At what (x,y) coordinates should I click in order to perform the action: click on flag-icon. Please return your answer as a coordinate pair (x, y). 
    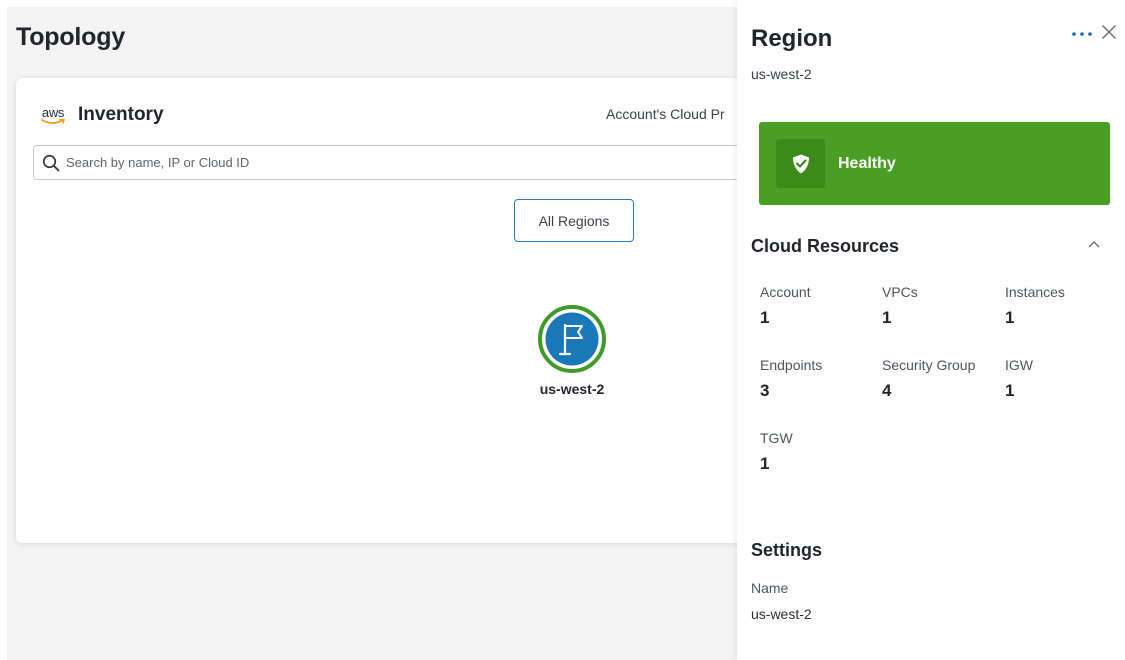
    Looking at the image, I should click on (572, 339).